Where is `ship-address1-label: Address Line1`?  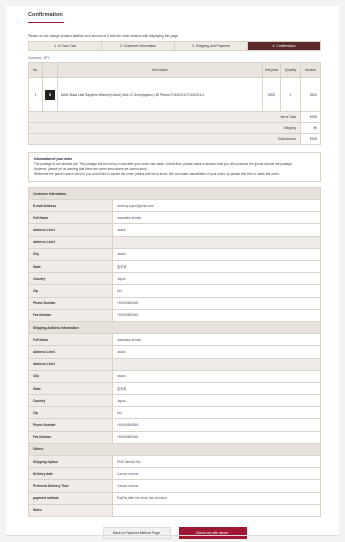
ship-address1-label: Address Line1 is located at coordinates (70, 352).